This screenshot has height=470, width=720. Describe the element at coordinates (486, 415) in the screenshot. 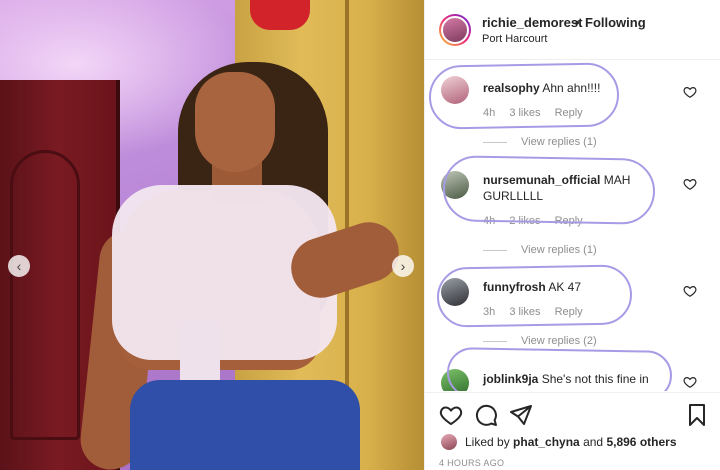

I see `comment-icon` at that location.